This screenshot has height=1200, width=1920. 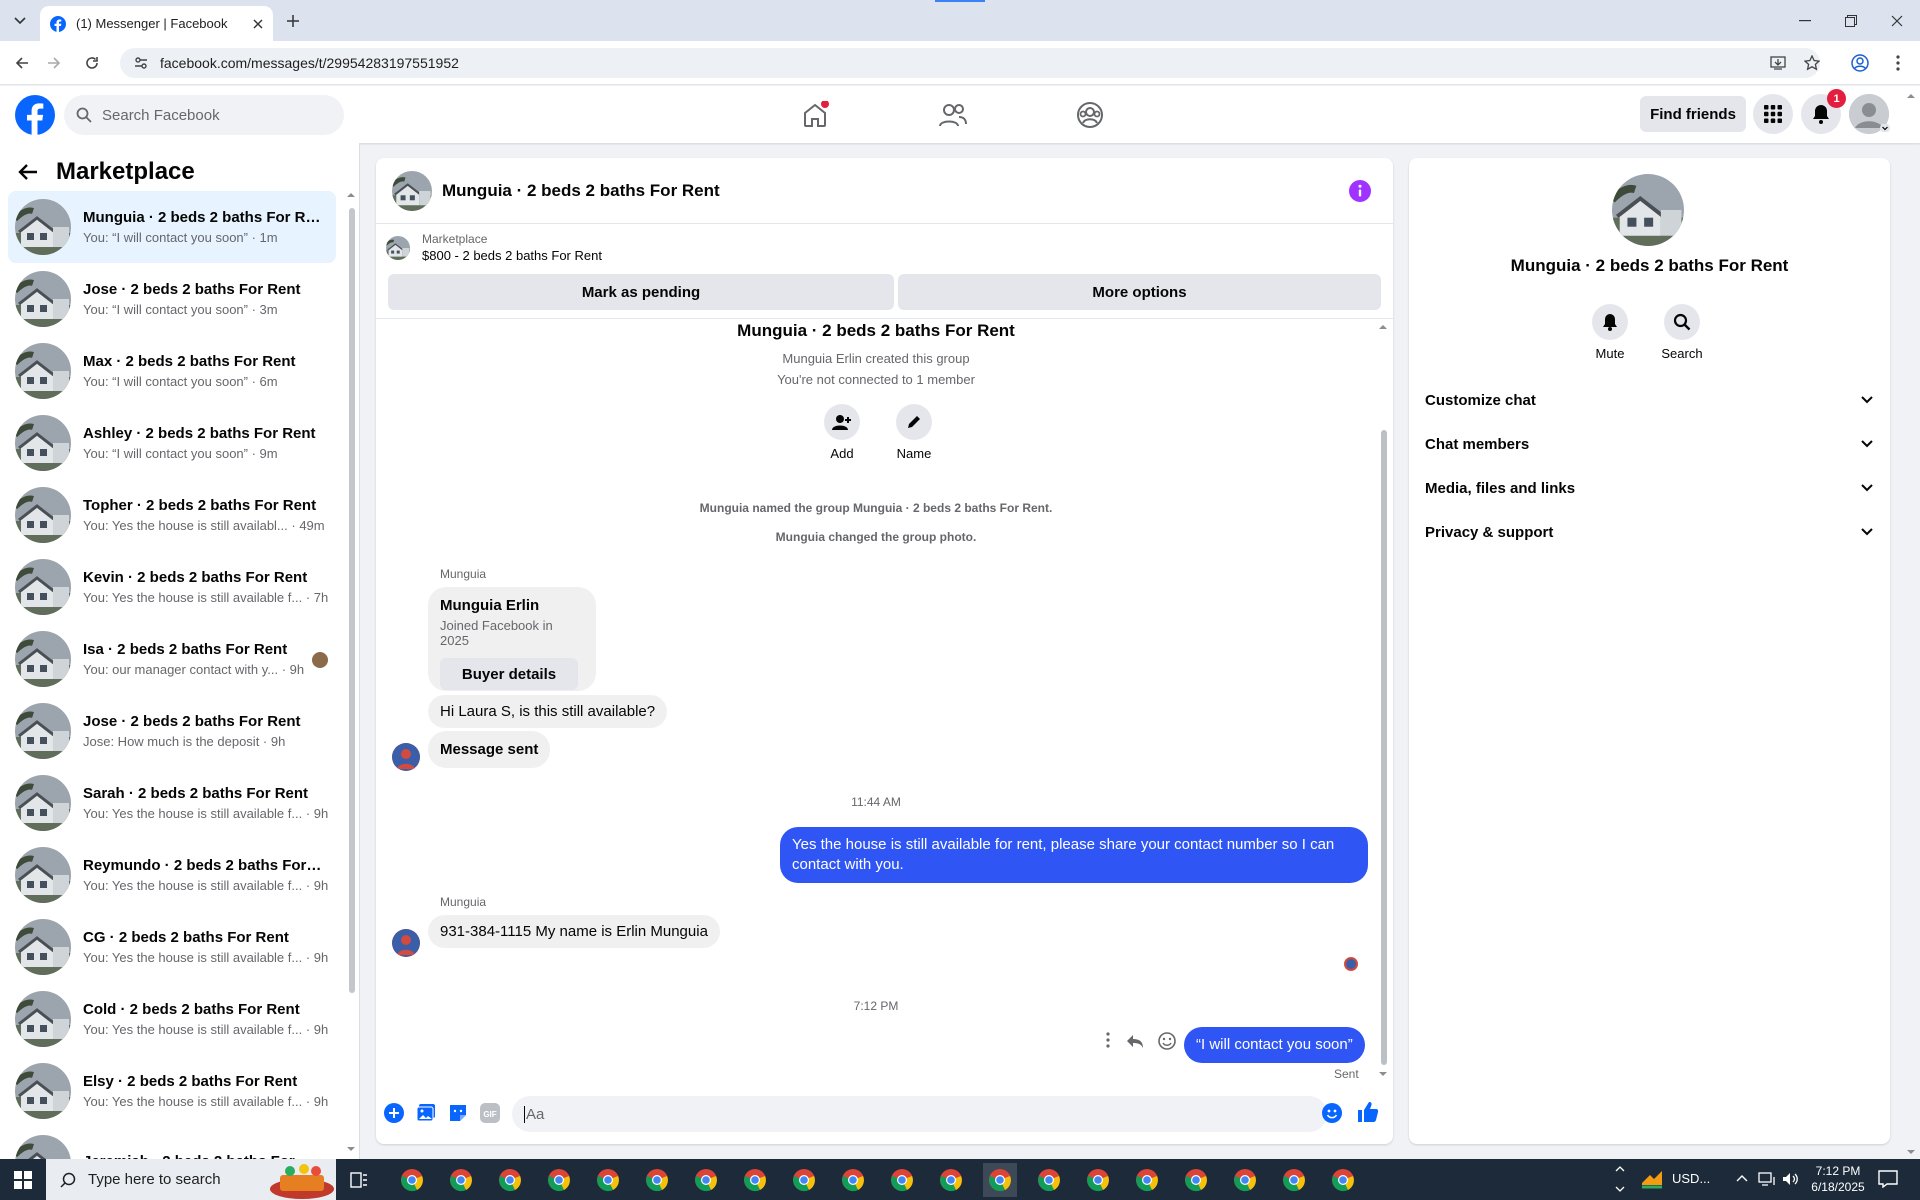 I want to click on react-emoji-icon, so click(x=1167, y=1041).